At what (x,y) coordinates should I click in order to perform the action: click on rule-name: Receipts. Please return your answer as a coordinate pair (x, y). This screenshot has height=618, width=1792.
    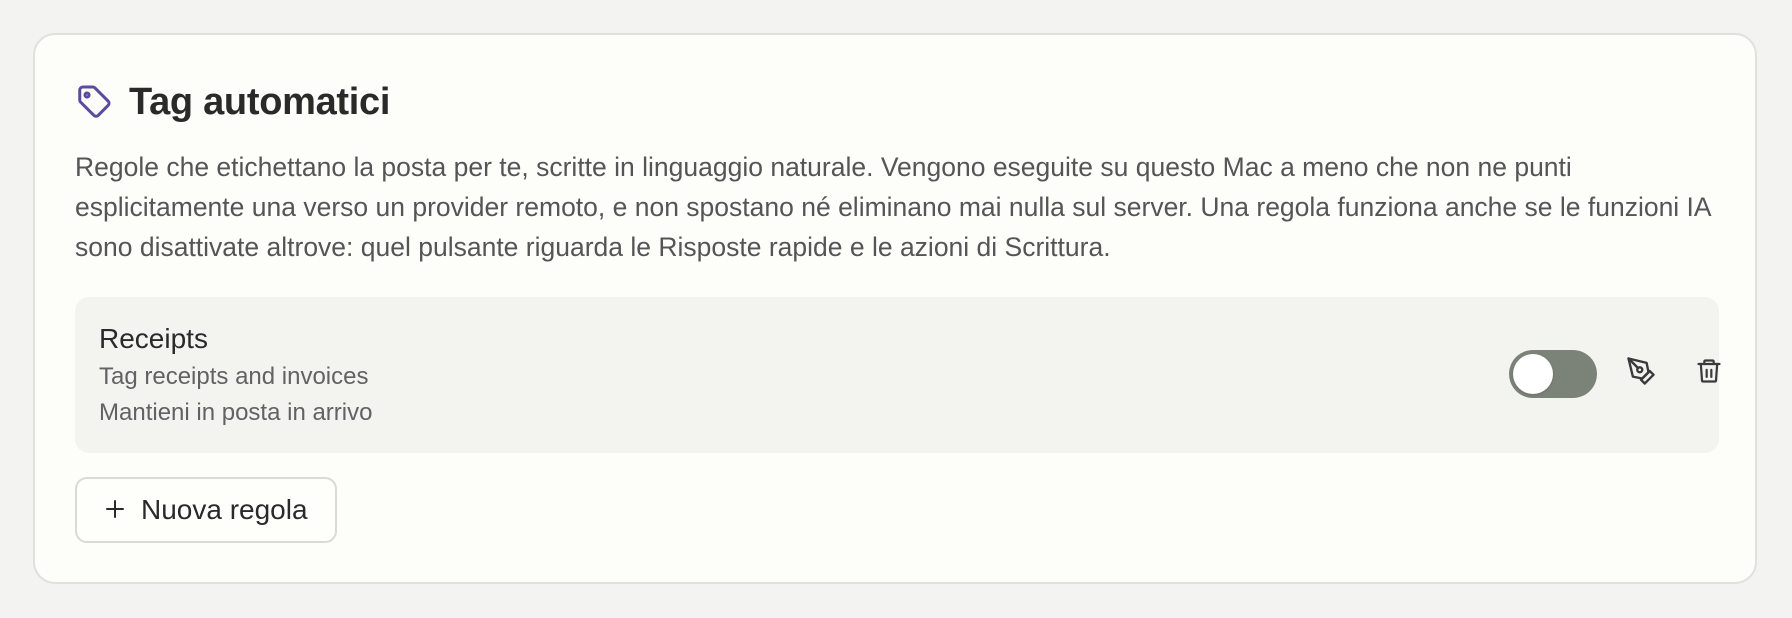
    Looking at the image, I should click on (153, 338).